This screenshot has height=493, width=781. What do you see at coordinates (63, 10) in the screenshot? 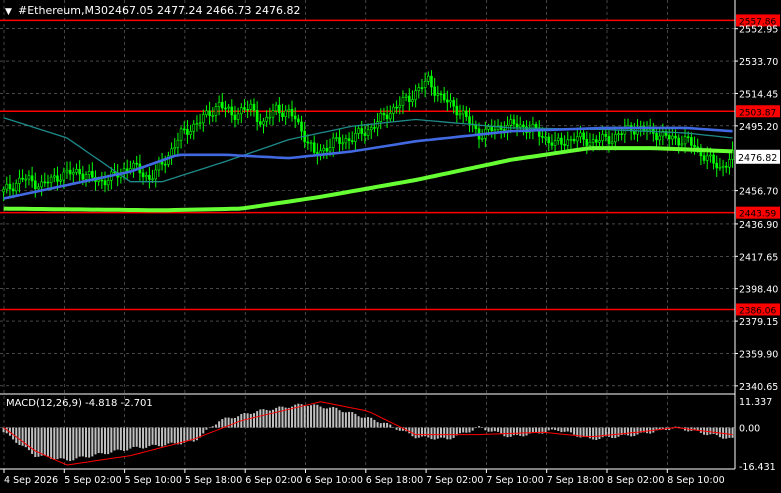
I see `symbol-label: #Ethereum,M30` at bounding box center [63, 10].